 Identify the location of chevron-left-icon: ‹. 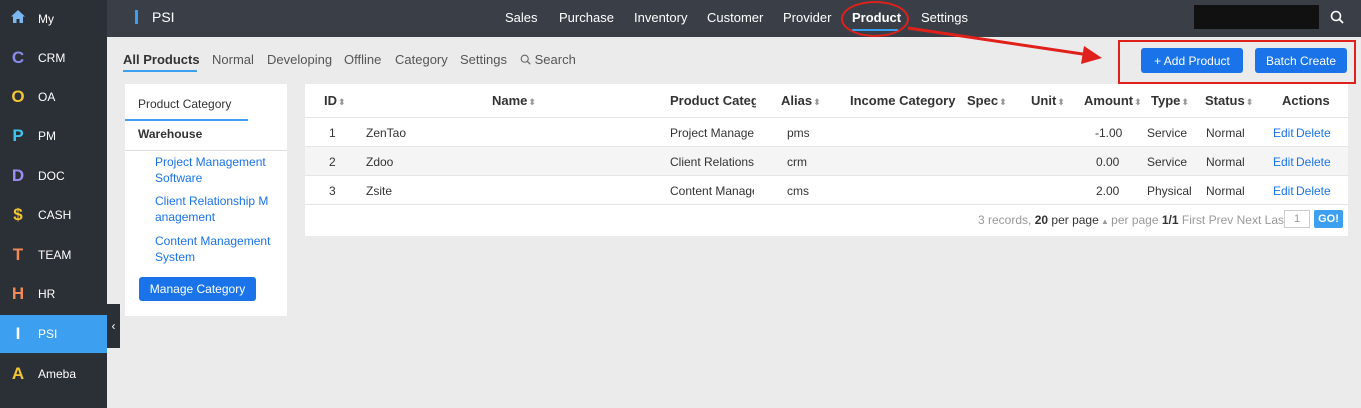
(113, 326).